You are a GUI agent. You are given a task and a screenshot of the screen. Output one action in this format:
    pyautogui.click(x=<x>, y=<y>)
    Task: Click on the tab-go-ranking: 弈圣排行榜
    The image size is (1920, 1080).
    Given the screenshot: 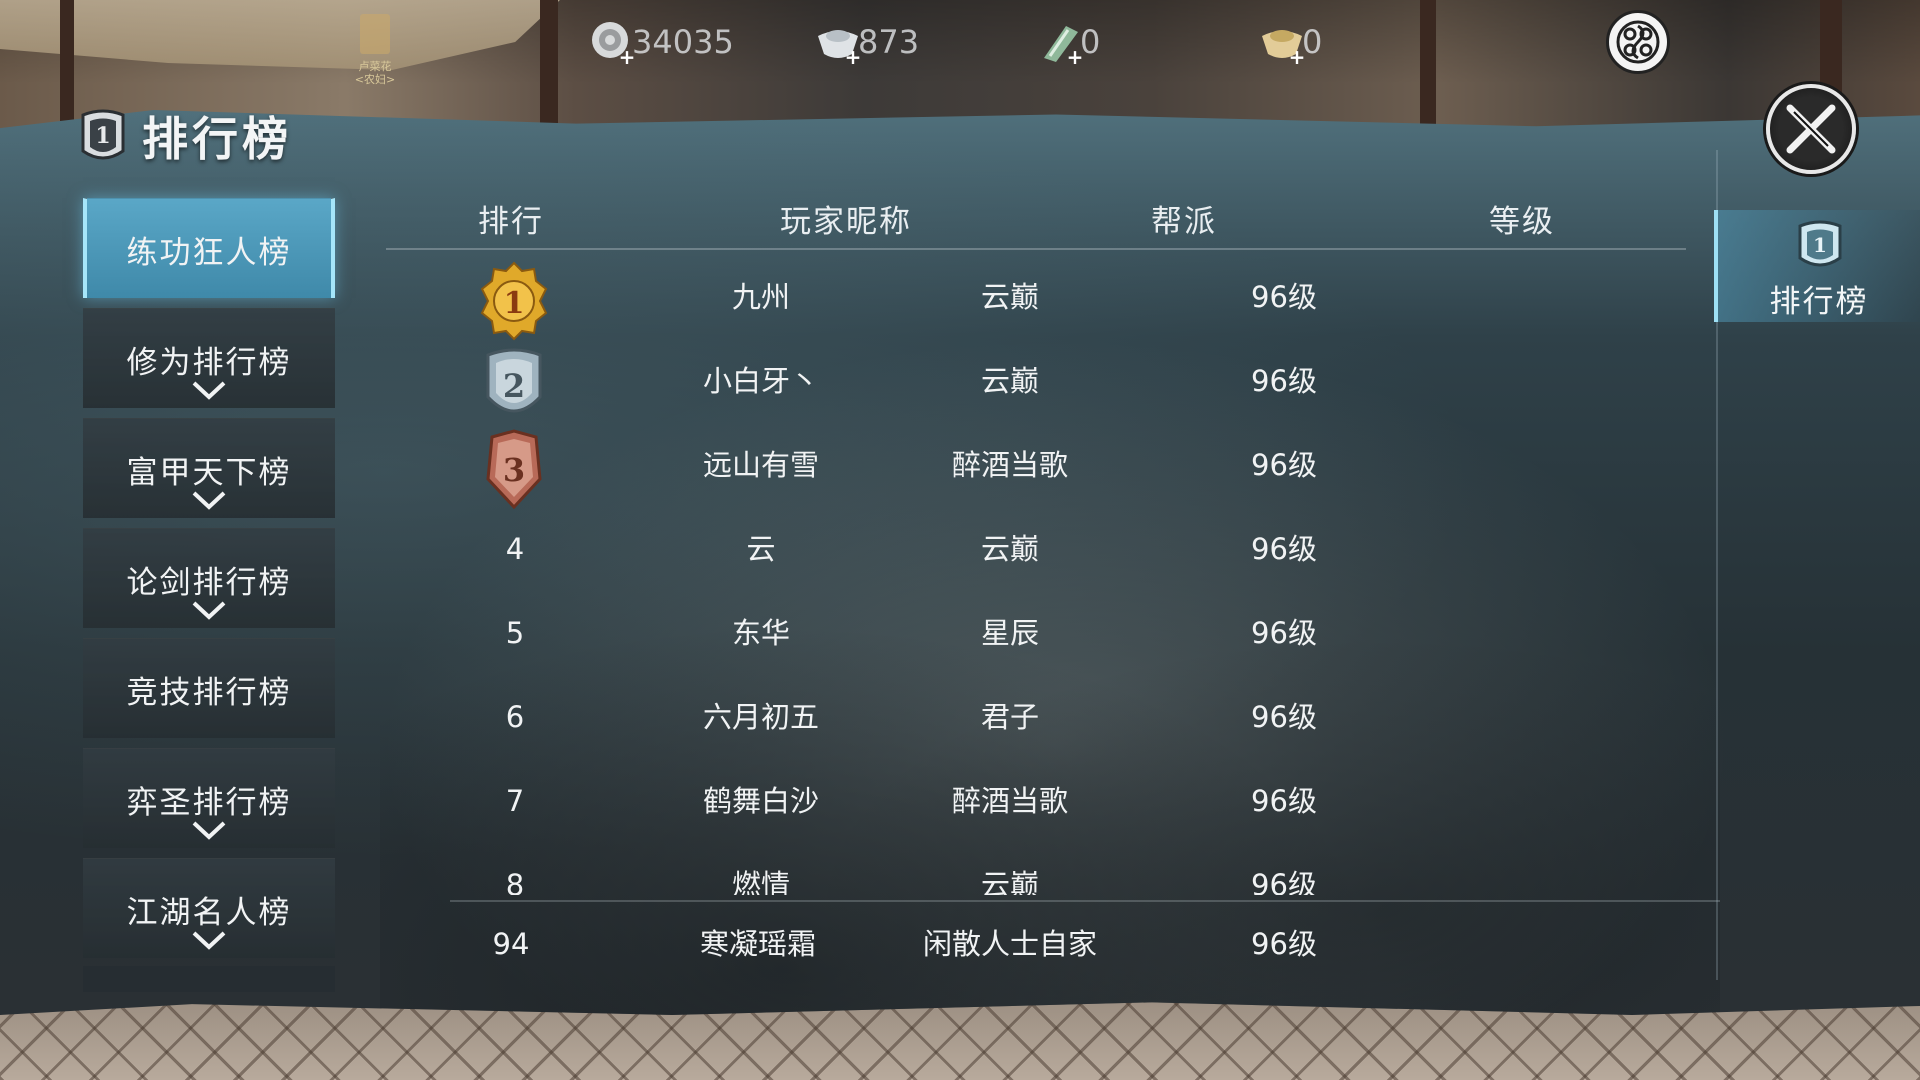 What is the action you would take?
    pyautogui.click(x=209, y=798)
    